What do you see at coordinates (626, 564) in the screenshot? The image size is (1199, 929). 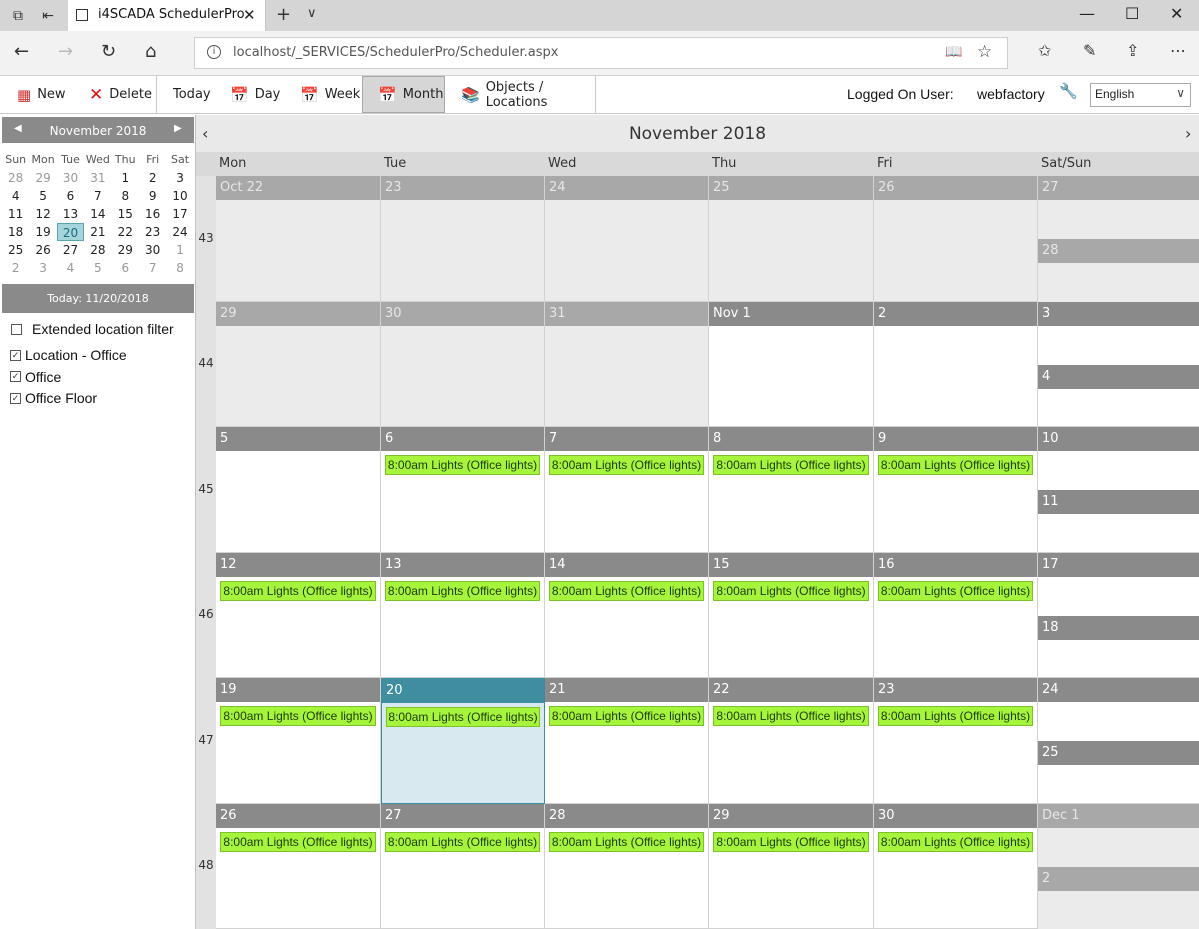 I see `day-number: 14` at bounding box center [626, 564].